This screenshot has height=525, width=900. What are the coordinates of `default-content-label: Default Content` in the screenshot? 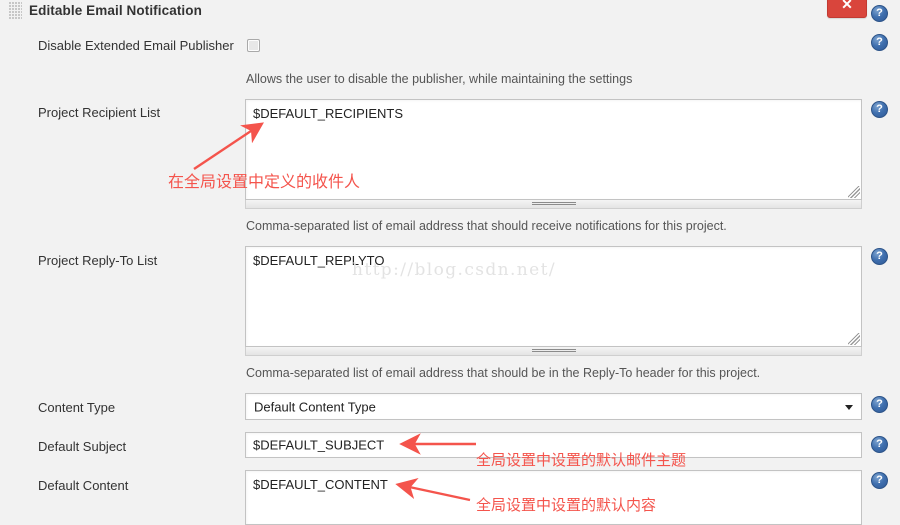 It's located at (83, 485).